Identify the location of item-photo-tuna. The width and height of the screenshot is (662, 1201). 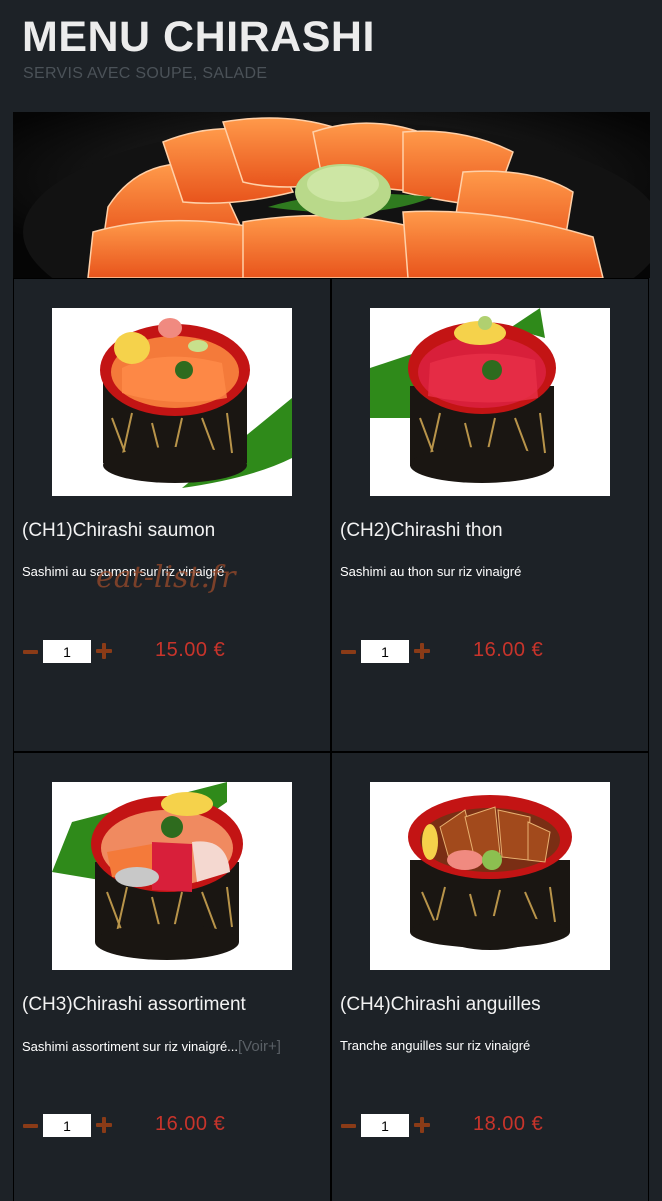
(490, 402).